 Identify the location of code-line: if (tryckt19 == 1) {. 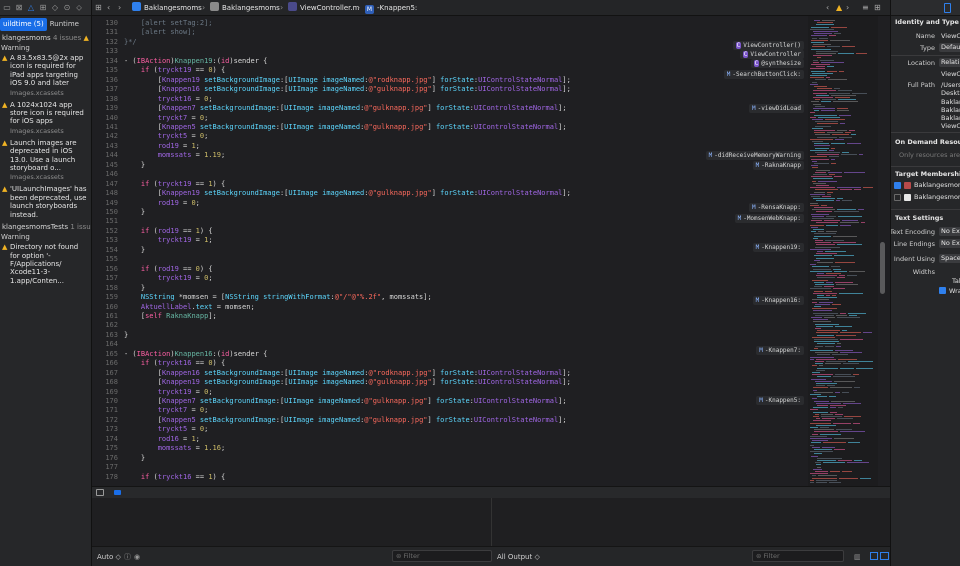
(174, 184).